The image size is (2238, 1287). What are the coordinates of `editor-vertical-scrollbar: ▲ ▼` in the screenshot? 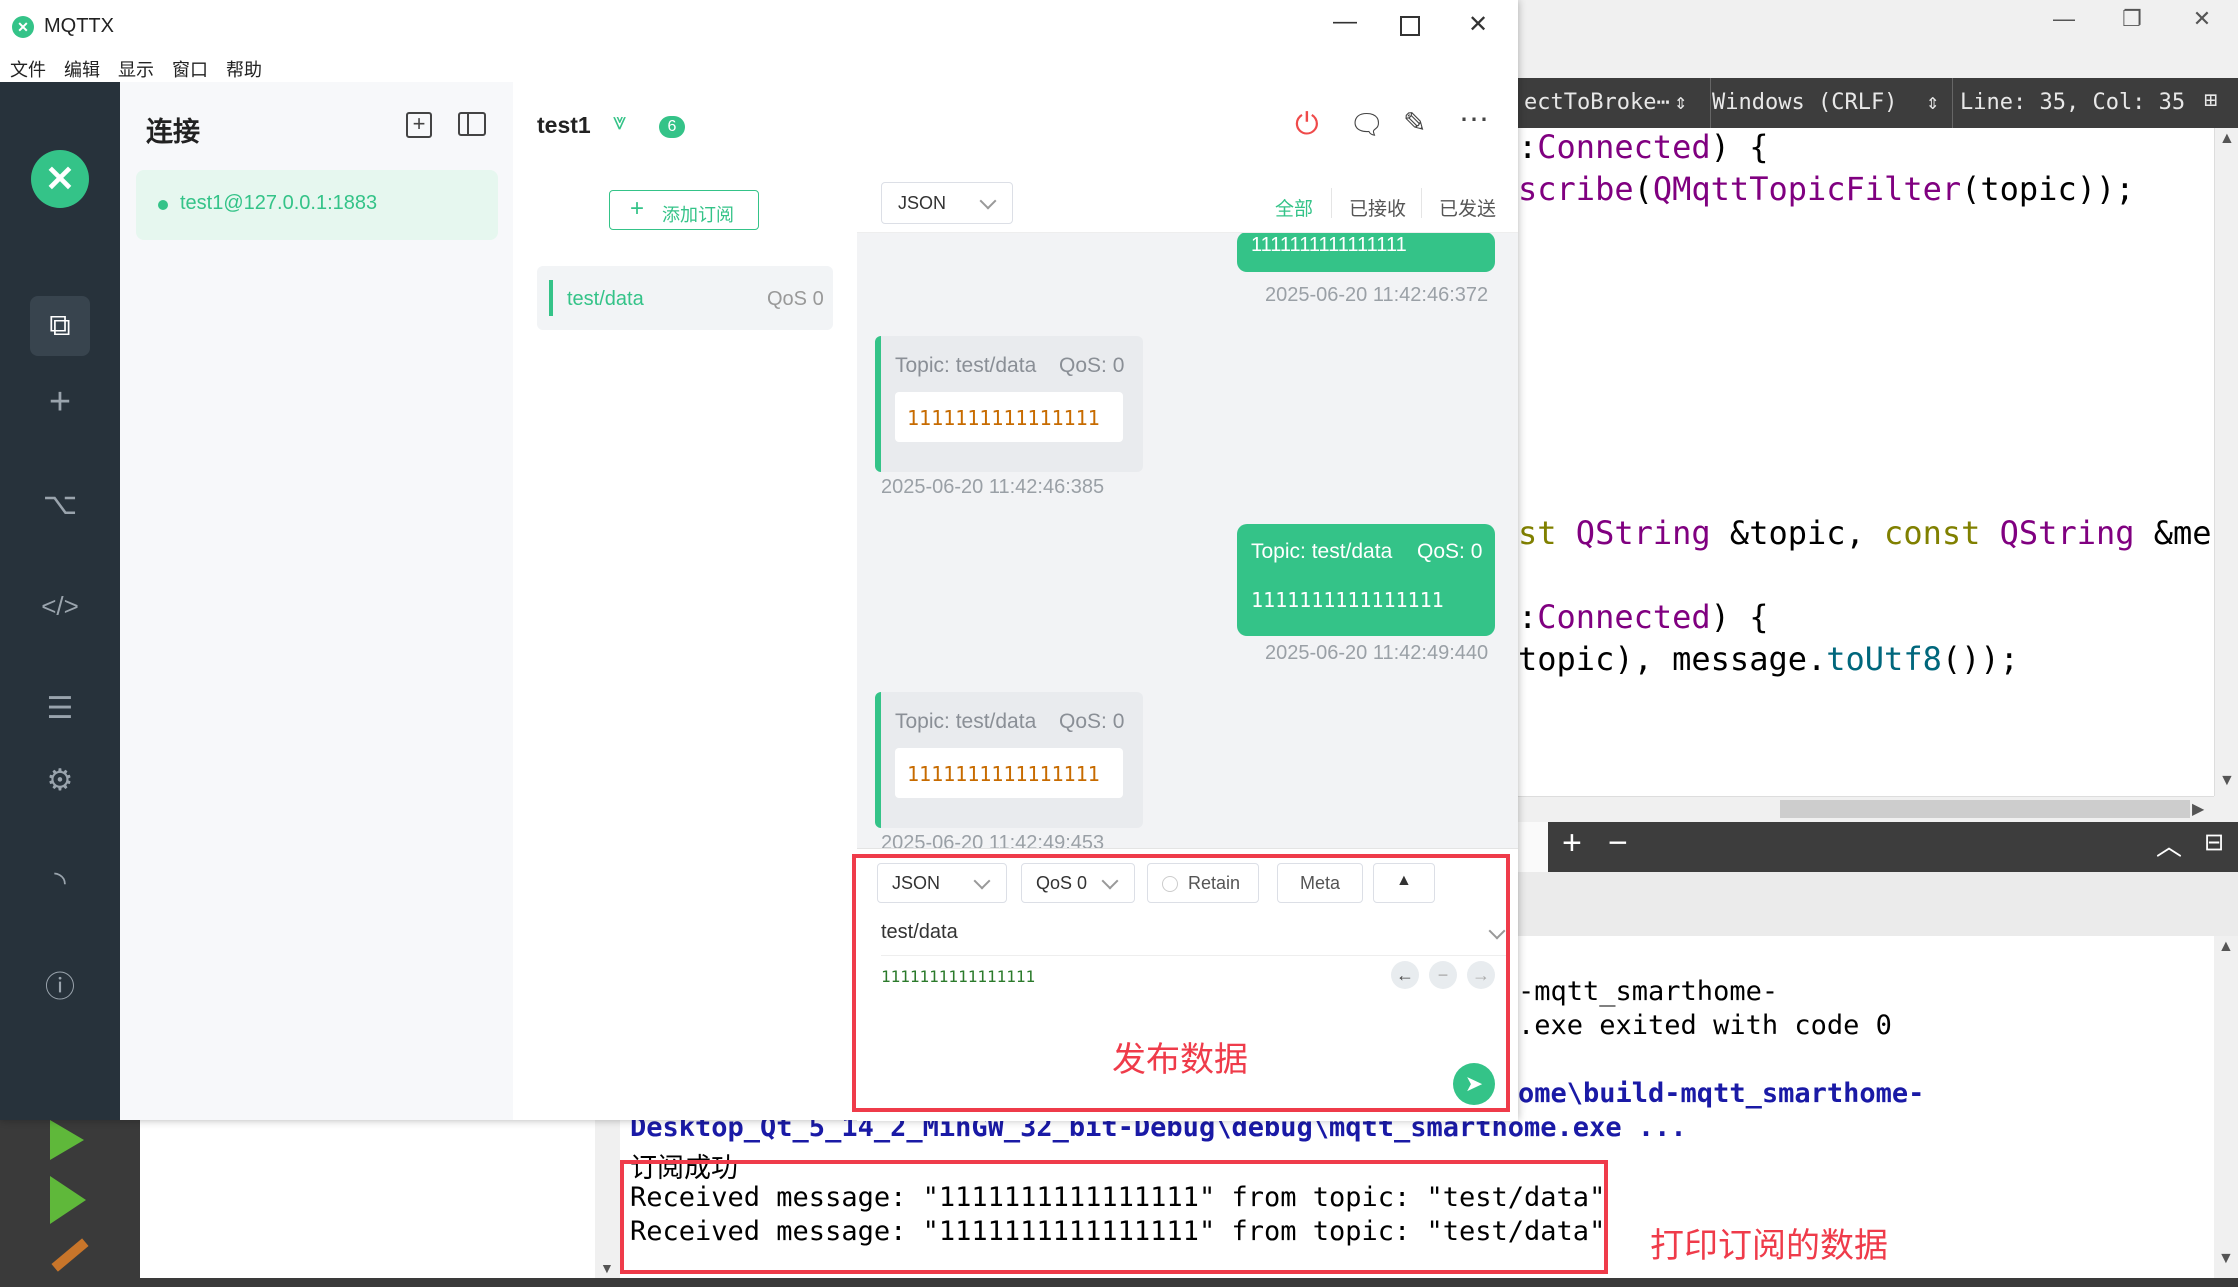 It's located at (2226, 462).